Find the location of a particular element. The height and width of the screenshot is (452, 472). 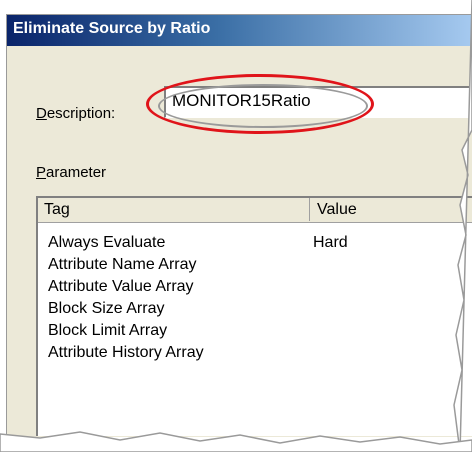

list-item: Block Size Array is located at coordinates (126, 311).